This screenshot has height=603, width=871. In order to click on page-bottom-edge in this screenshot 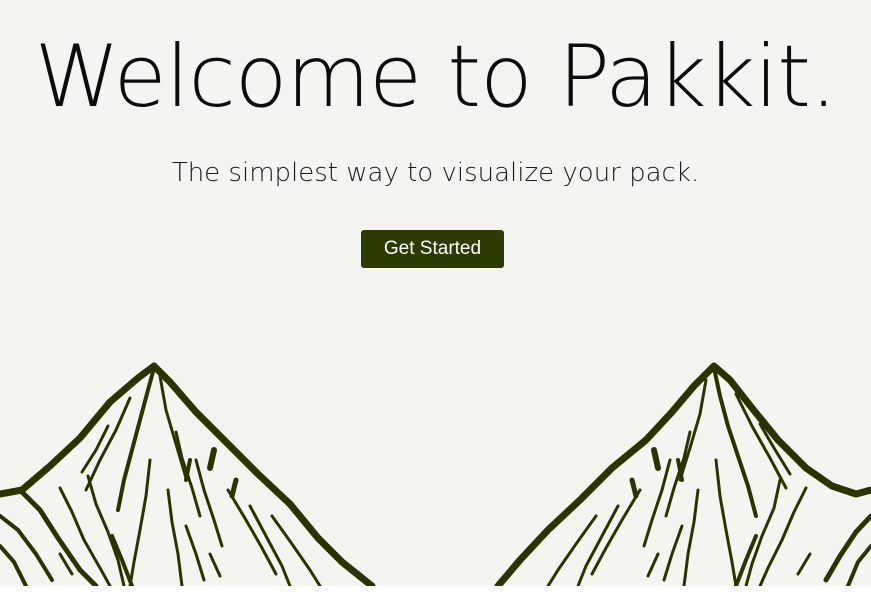, I will do `click(435, 594)`.